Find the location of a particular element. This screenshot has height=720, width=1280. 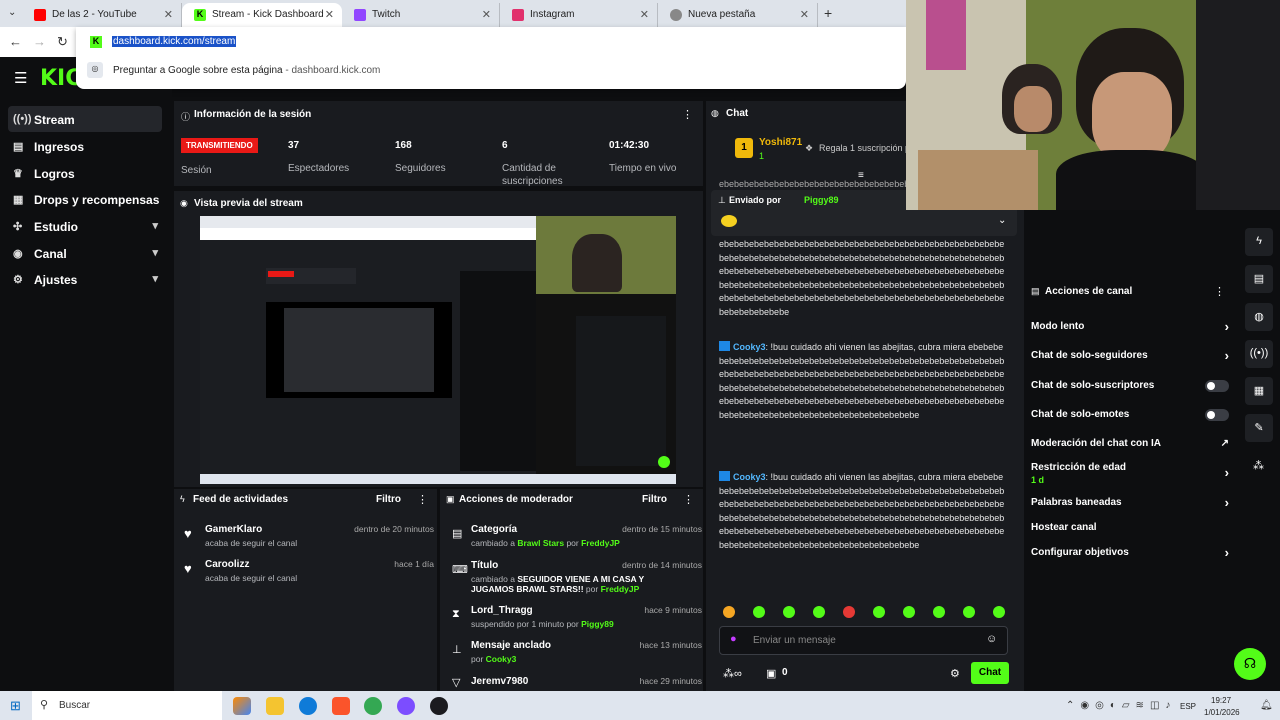

forward-icon: → is located at coordinates (39, 41).